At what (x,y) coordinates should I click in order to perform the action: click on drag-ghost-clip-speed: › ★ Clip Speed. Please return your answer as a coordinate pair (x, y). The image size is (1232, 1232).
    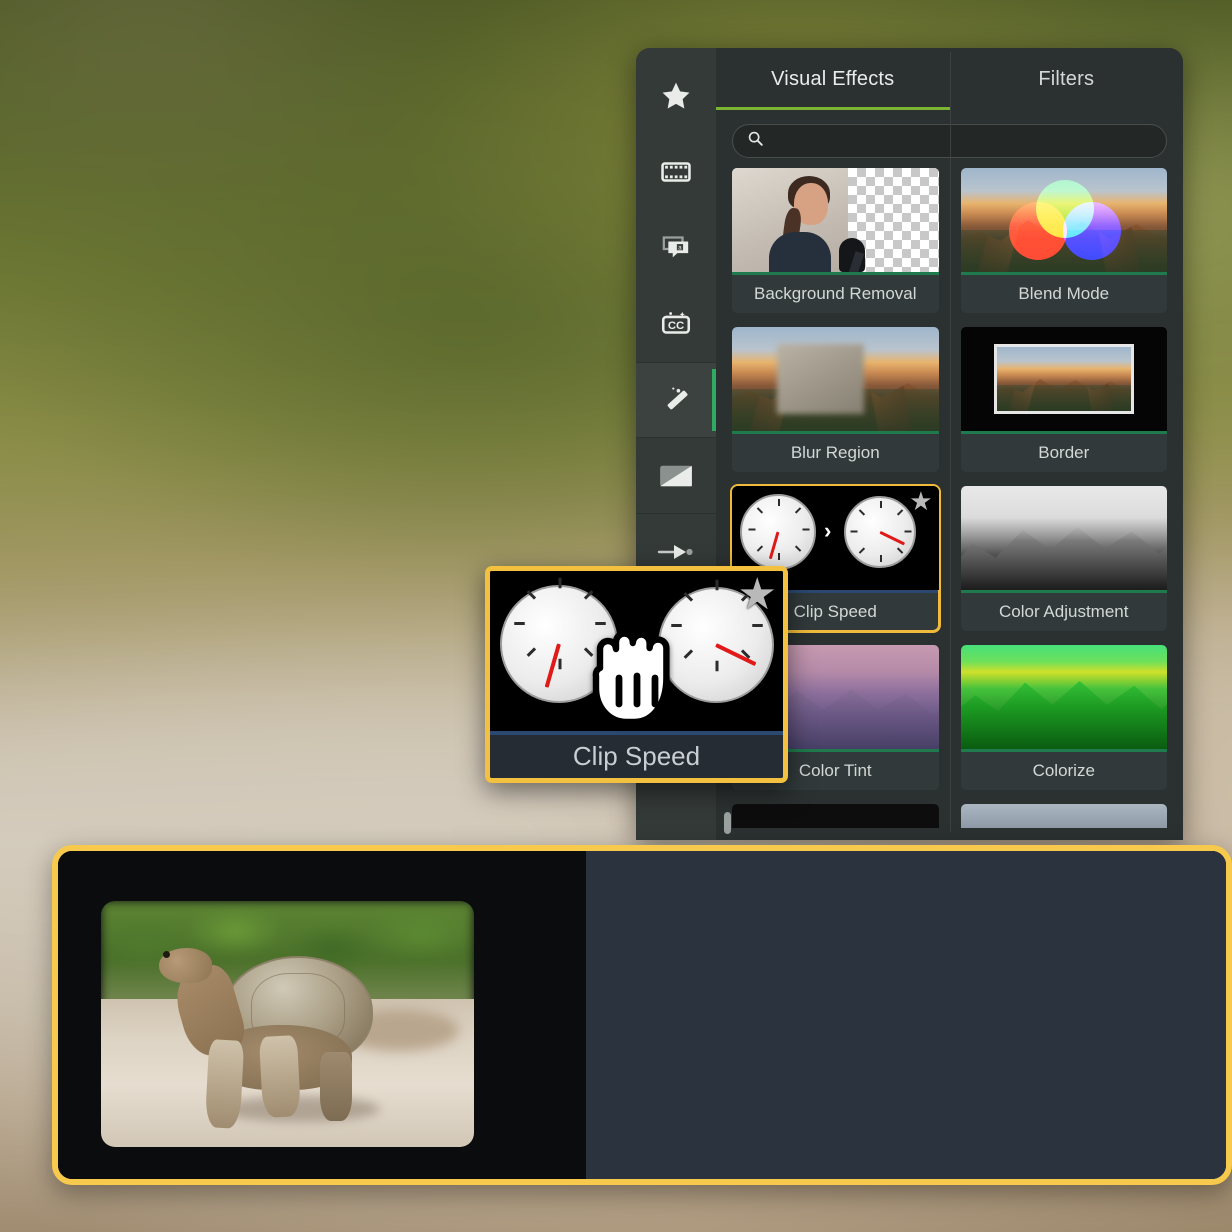
    Looking at the image, I should click on (636, 674).